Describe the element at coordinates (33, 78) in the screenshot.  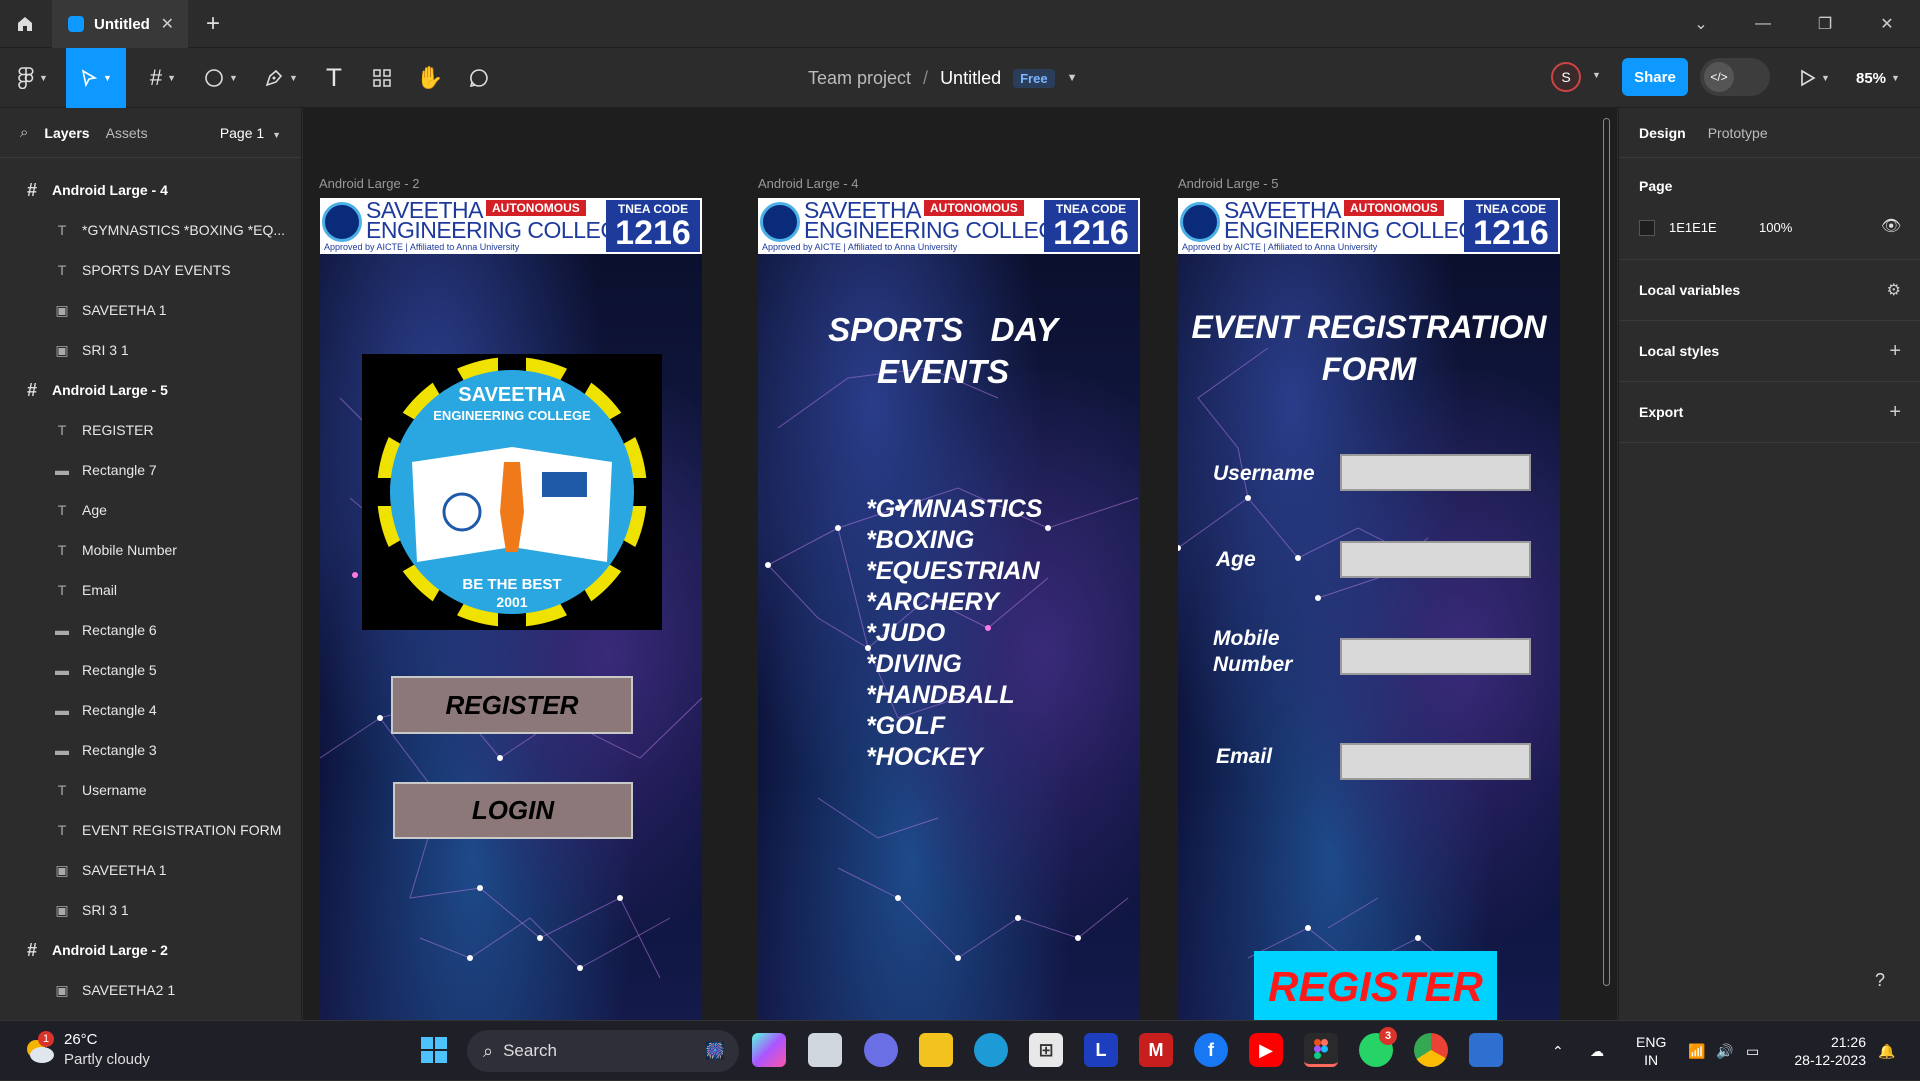
I see `main-menu-button: ▼` at that location.